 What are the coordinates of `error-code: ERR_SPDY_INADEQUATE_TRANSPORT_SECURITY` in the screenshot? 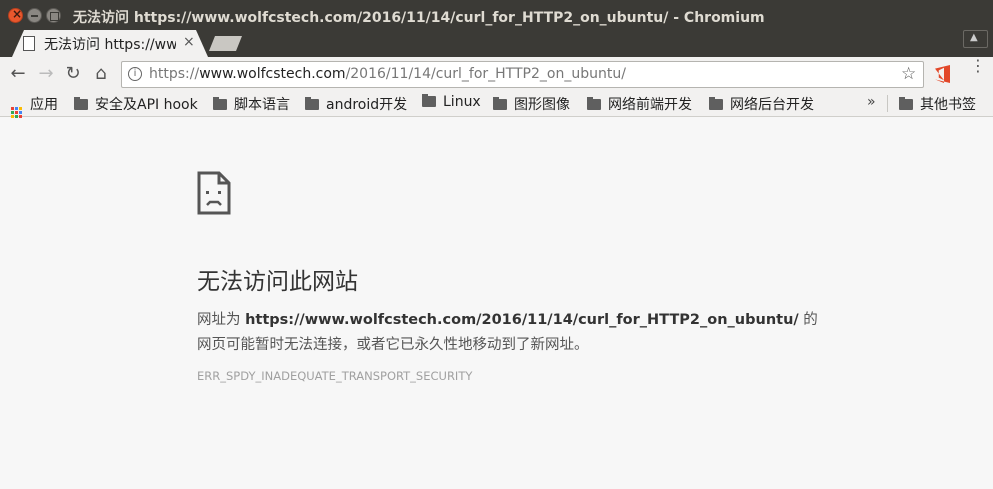 It's located at (335, 376).